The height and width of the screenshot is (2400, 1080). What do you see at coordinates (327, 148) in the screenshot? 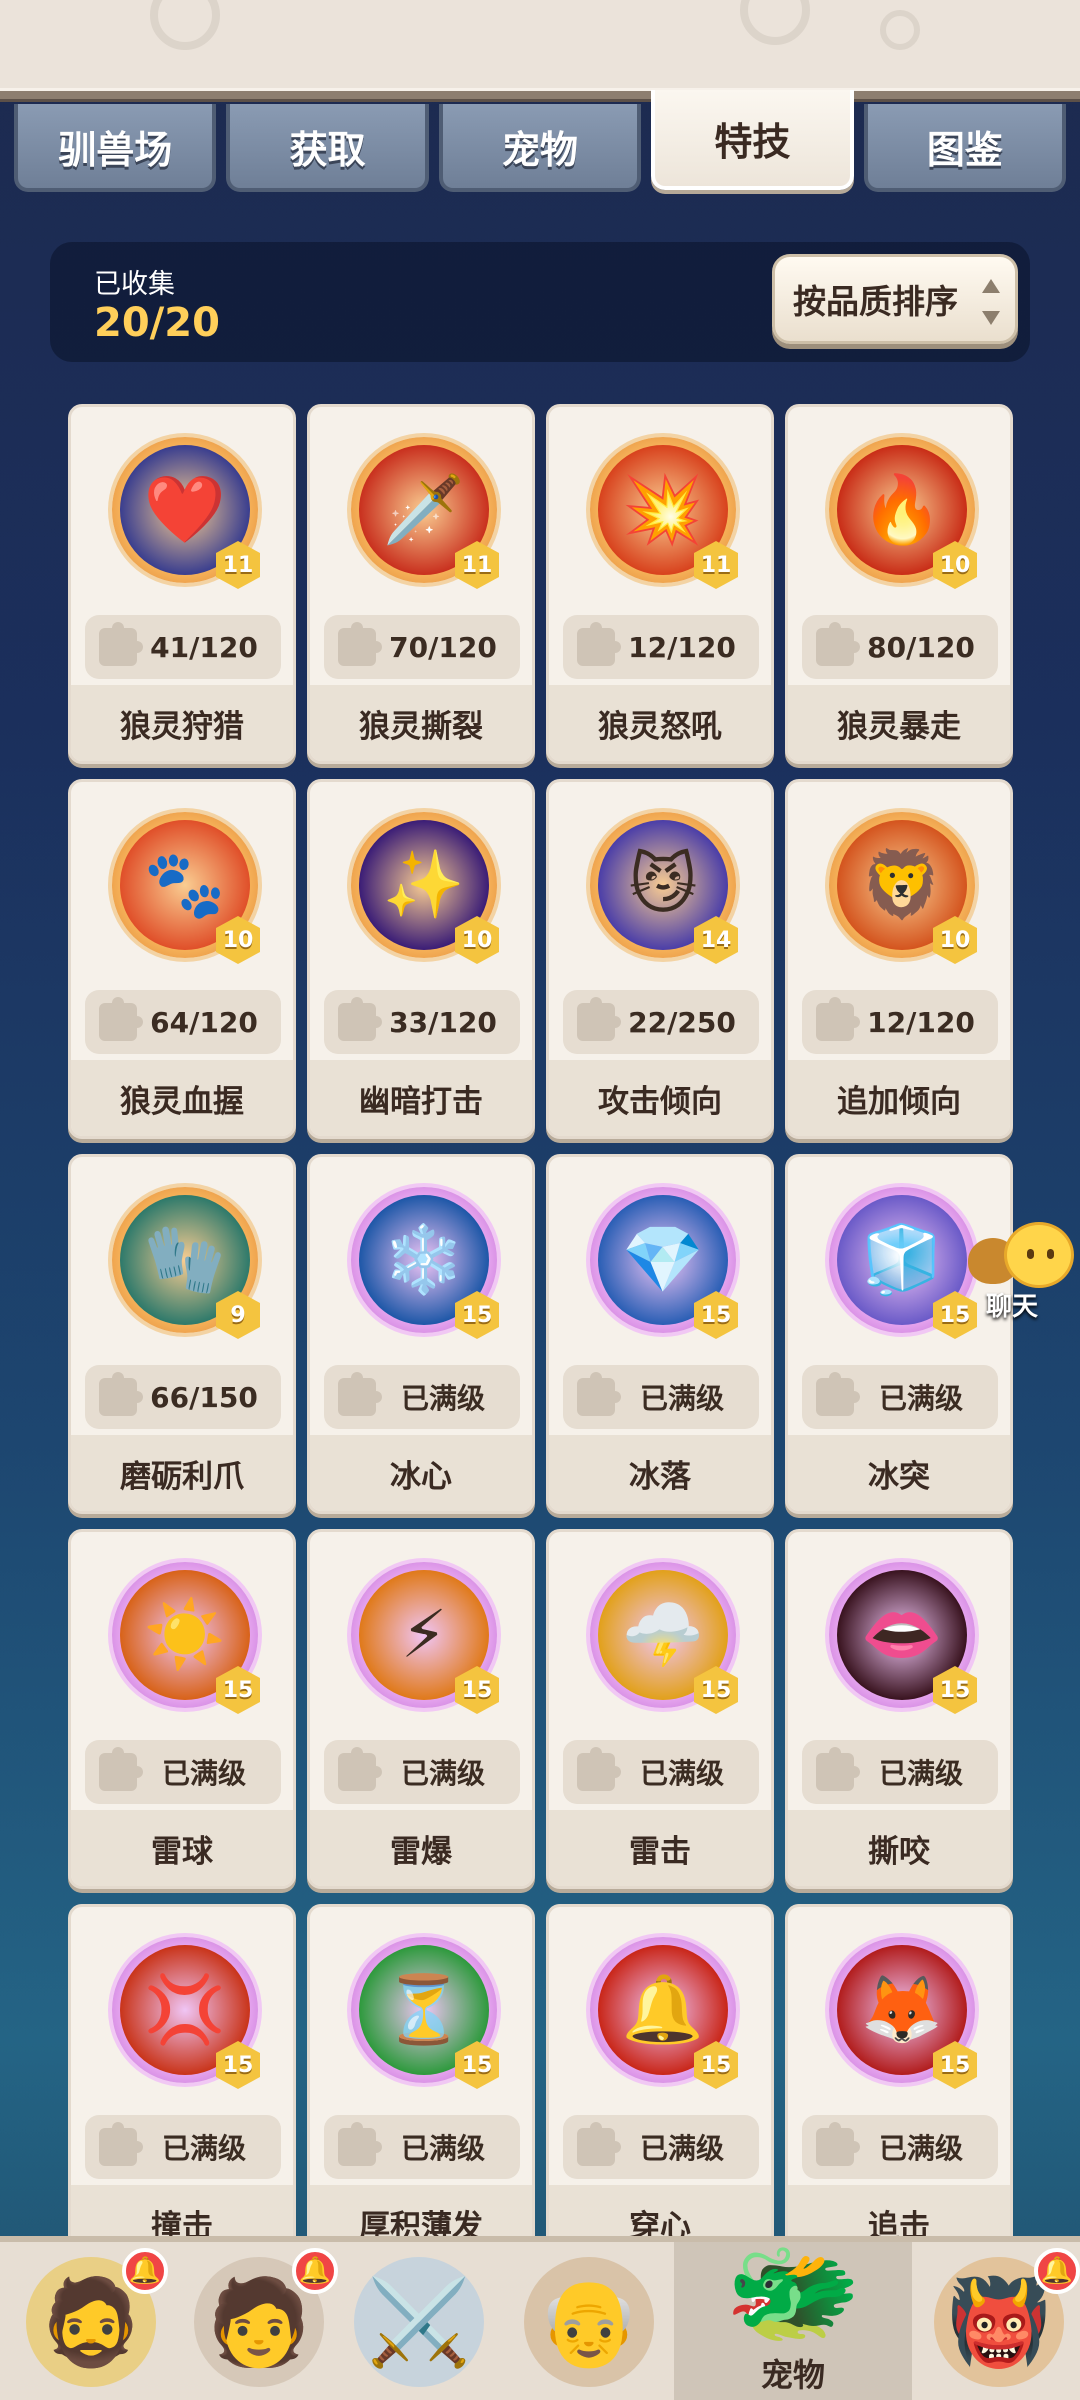
I see `tab-acquire: 获取` at bounding box center [327, 148].